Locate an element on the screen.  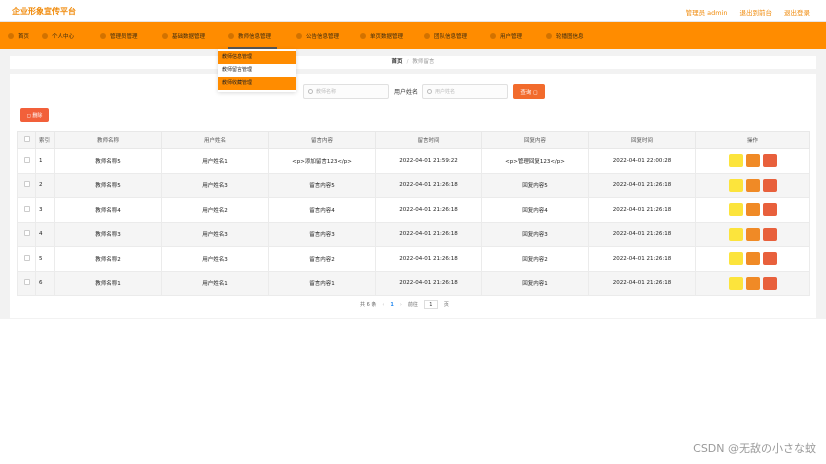
pager-total: 共 6 条 is located at coordinates (368, 305).